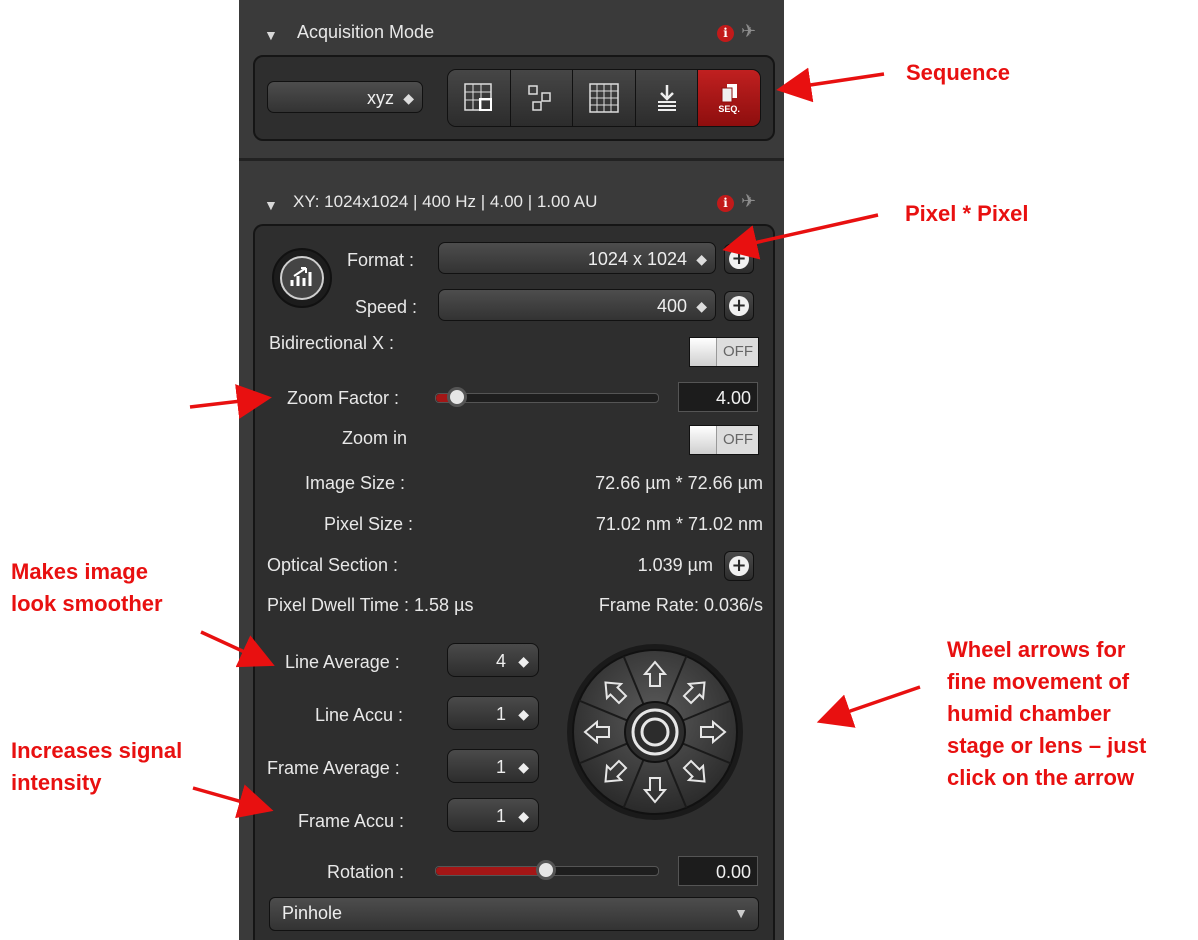 The image size is (1198, 940). I want to click on arrow-pixel, so click(800, 236).